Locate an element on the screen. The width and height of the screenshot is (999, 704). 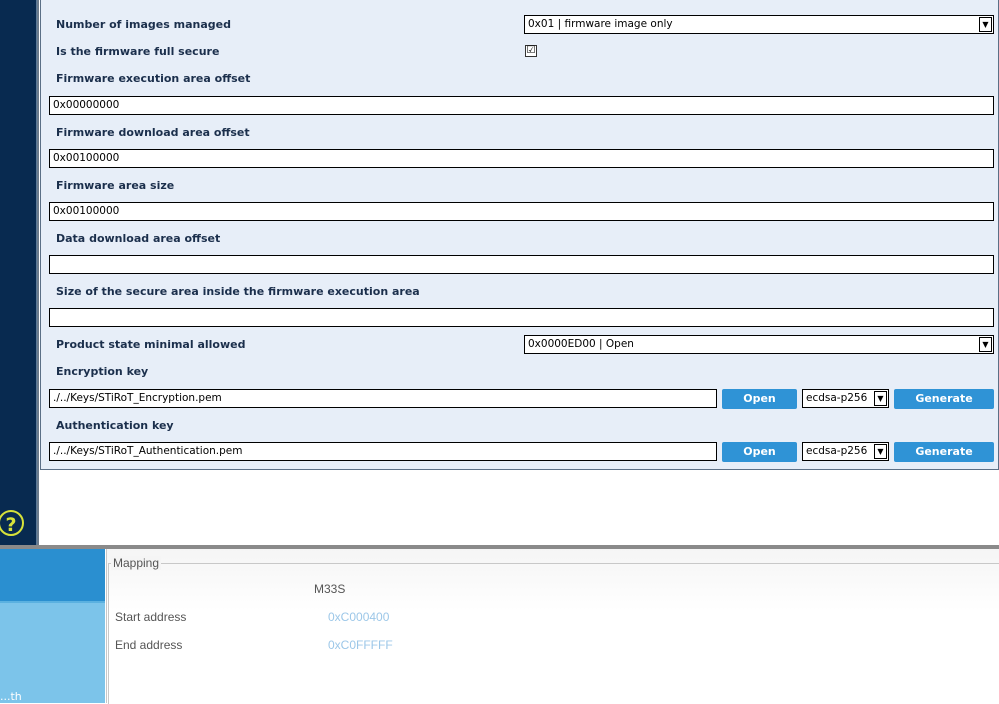
area-size-input: 0x00100000 is located at coordinates (521, 211).